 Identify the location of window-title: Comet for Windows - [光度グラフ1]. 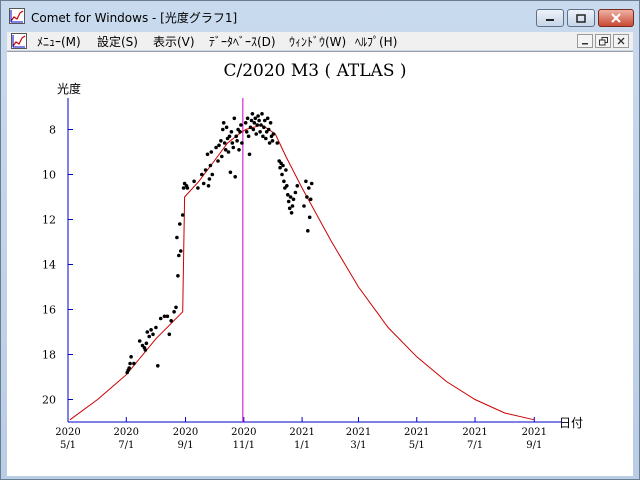
(134, 18).